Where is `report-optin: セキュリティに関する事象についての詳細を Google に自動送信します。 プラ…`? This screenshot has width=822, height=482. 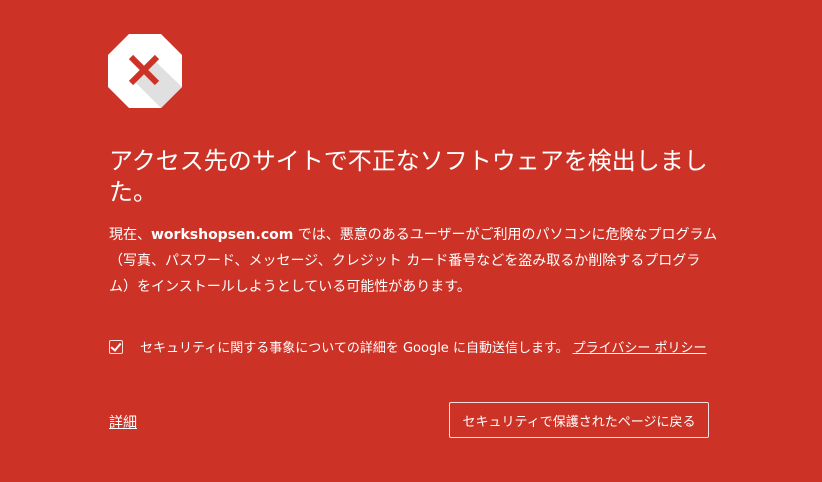 report-optin: セキュリティに関する事象についての詳細を Google に自動送信します。 プラ… is located at coordinates (408, 346).